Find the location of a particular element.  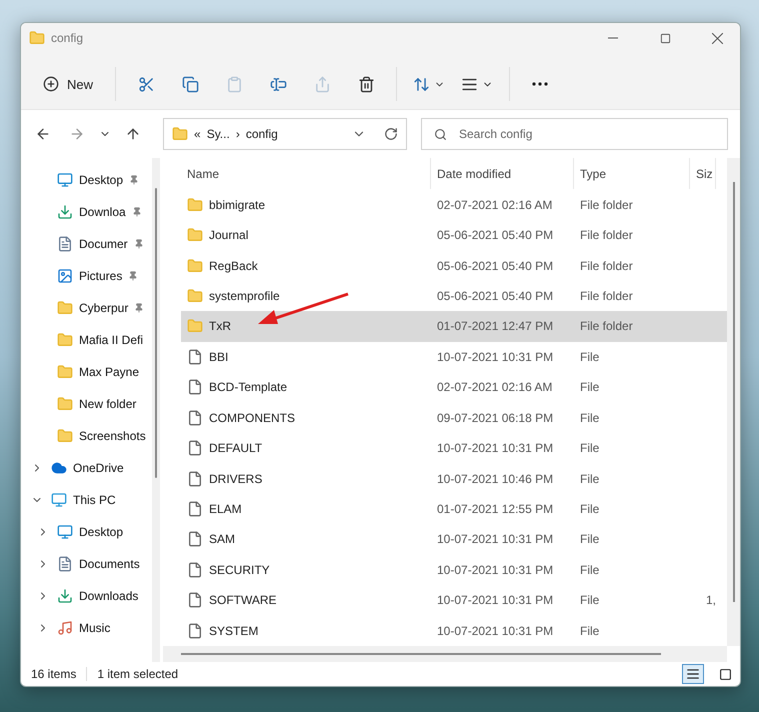

details-view-button is located at coordinates (693, 674).